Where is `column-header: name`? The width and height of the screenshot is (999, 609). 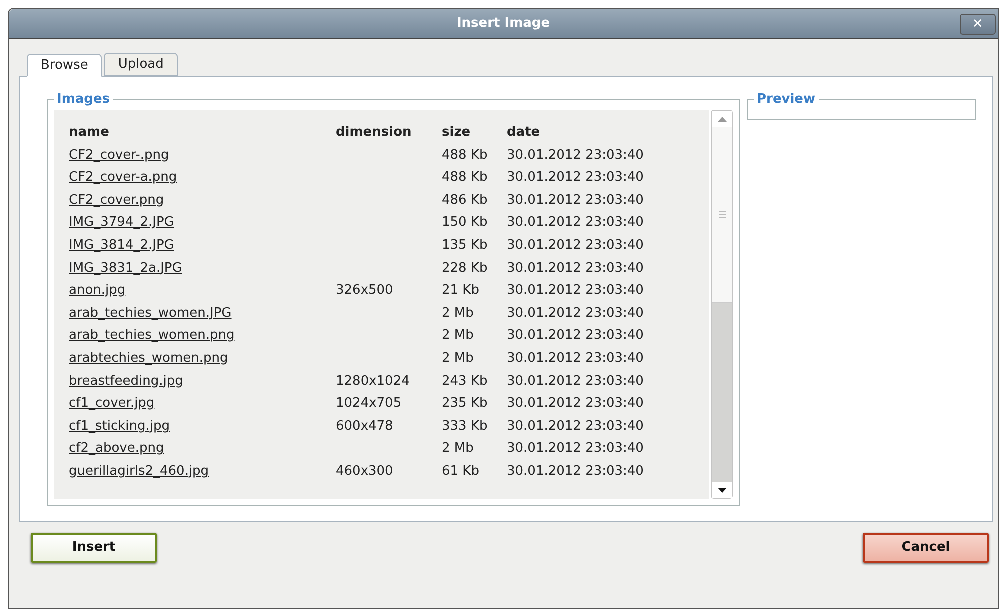 column-header: name is located at coordinates (89, 133).